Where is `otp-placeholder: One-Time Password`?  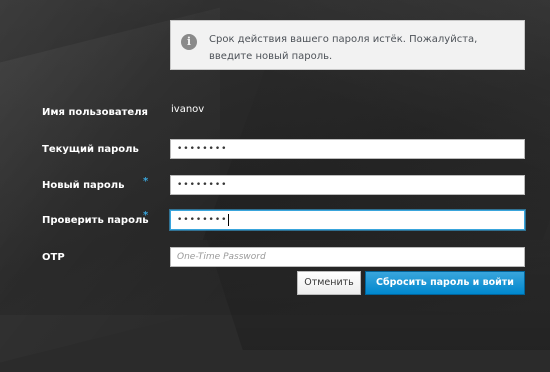 otp-placeholder: One-Time Password is located at coordinates (221, 257).